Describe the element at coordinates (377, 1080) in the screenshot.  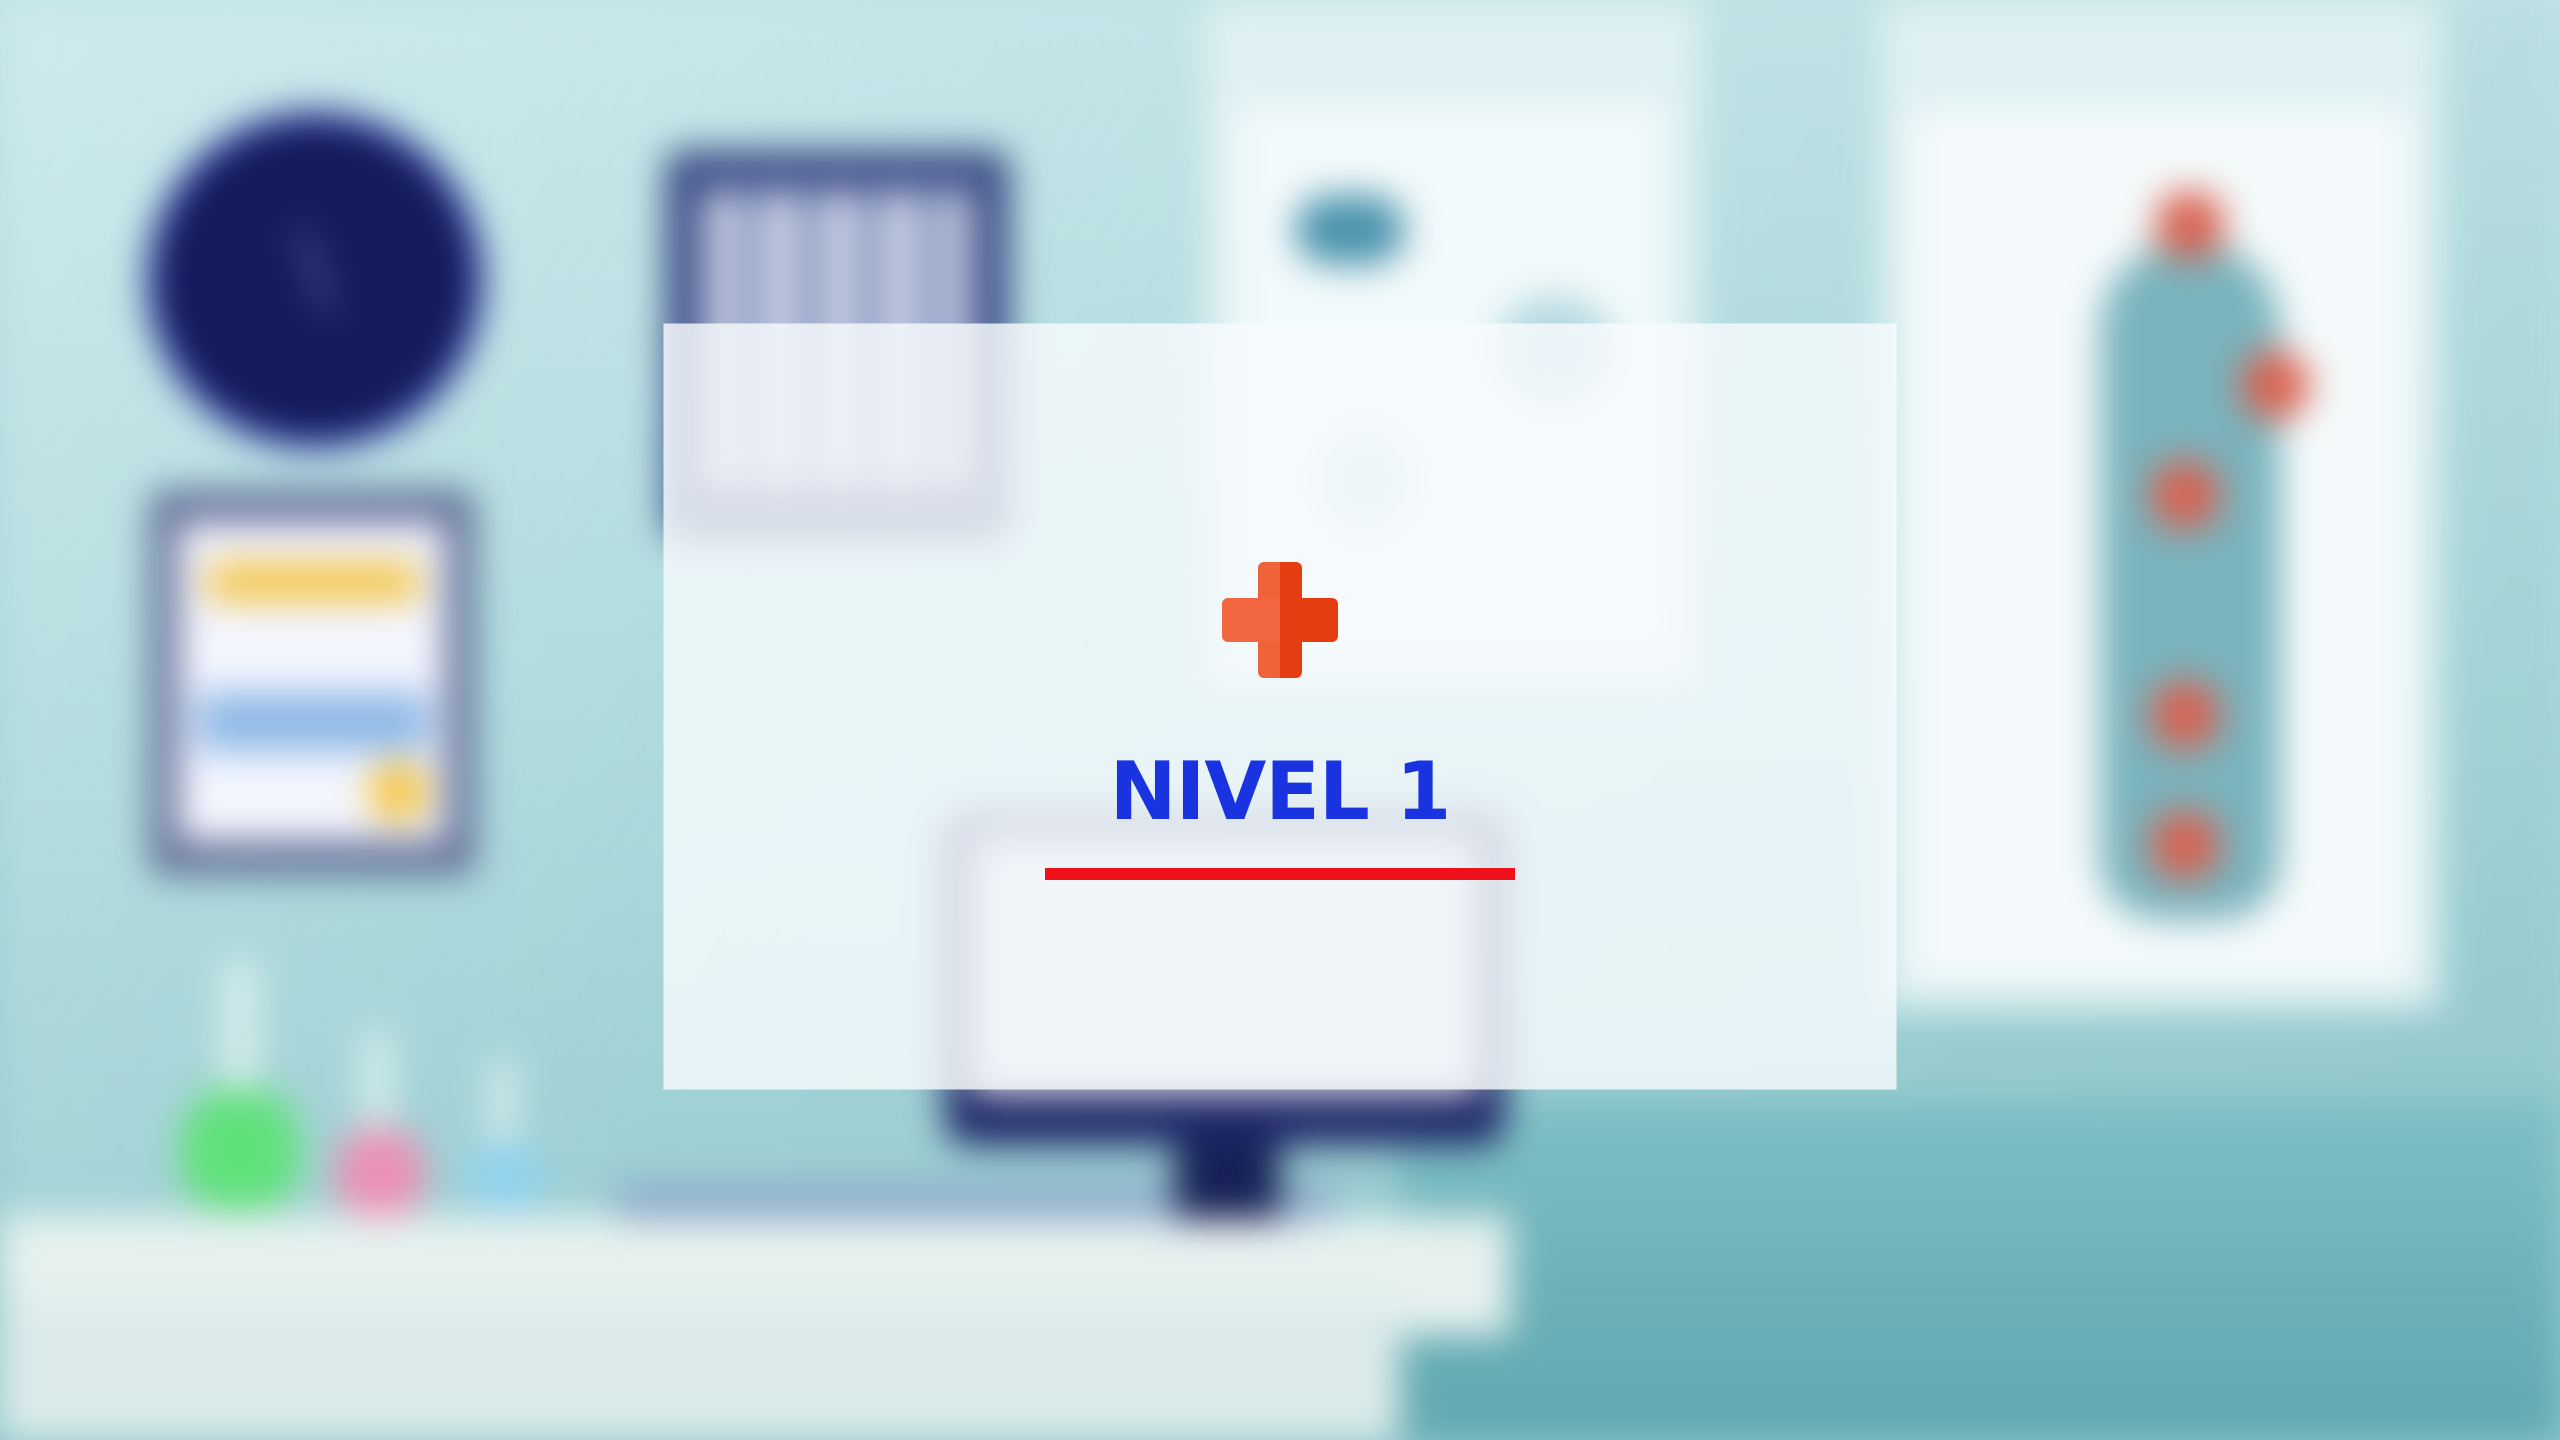
I see `pink-flask-neck` at that location.